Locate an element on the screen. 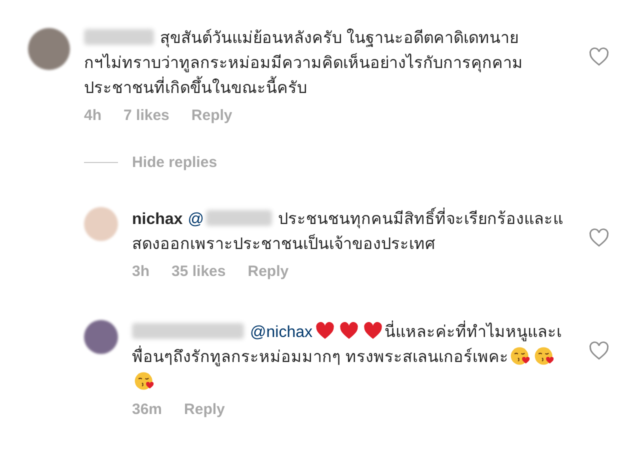  comment-time: 3h is located at coordinates (141, 271).